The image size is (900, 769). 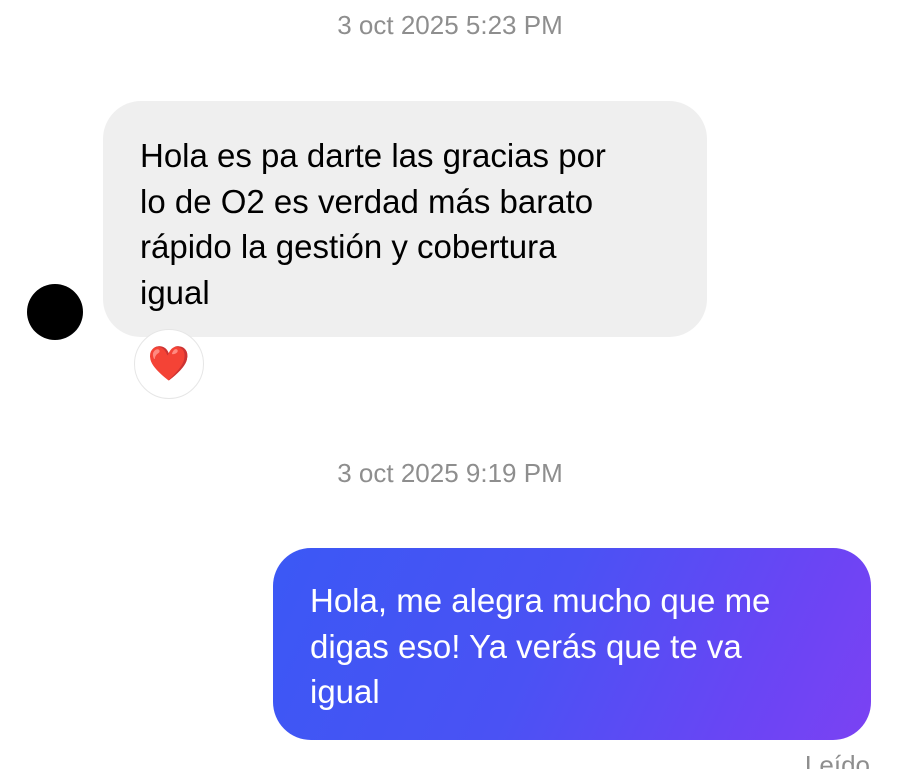 I want to click on contact-avatar, so click(x=55, y=312).